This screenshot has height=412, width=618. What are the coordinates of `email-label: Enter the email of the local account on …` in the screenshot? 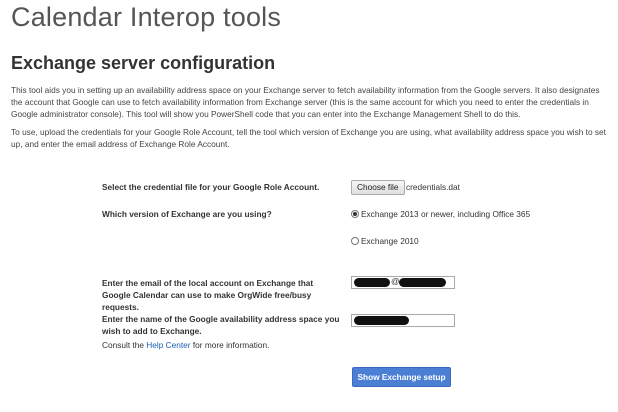 It's located at (208, 295).